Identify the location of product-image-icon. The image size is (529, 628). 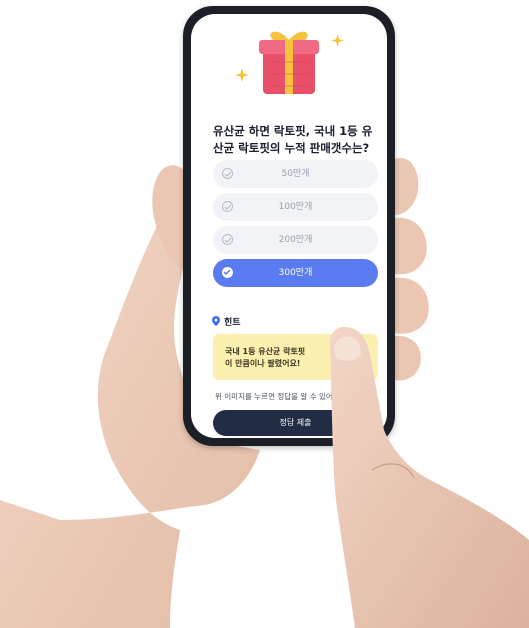
(354, 360).